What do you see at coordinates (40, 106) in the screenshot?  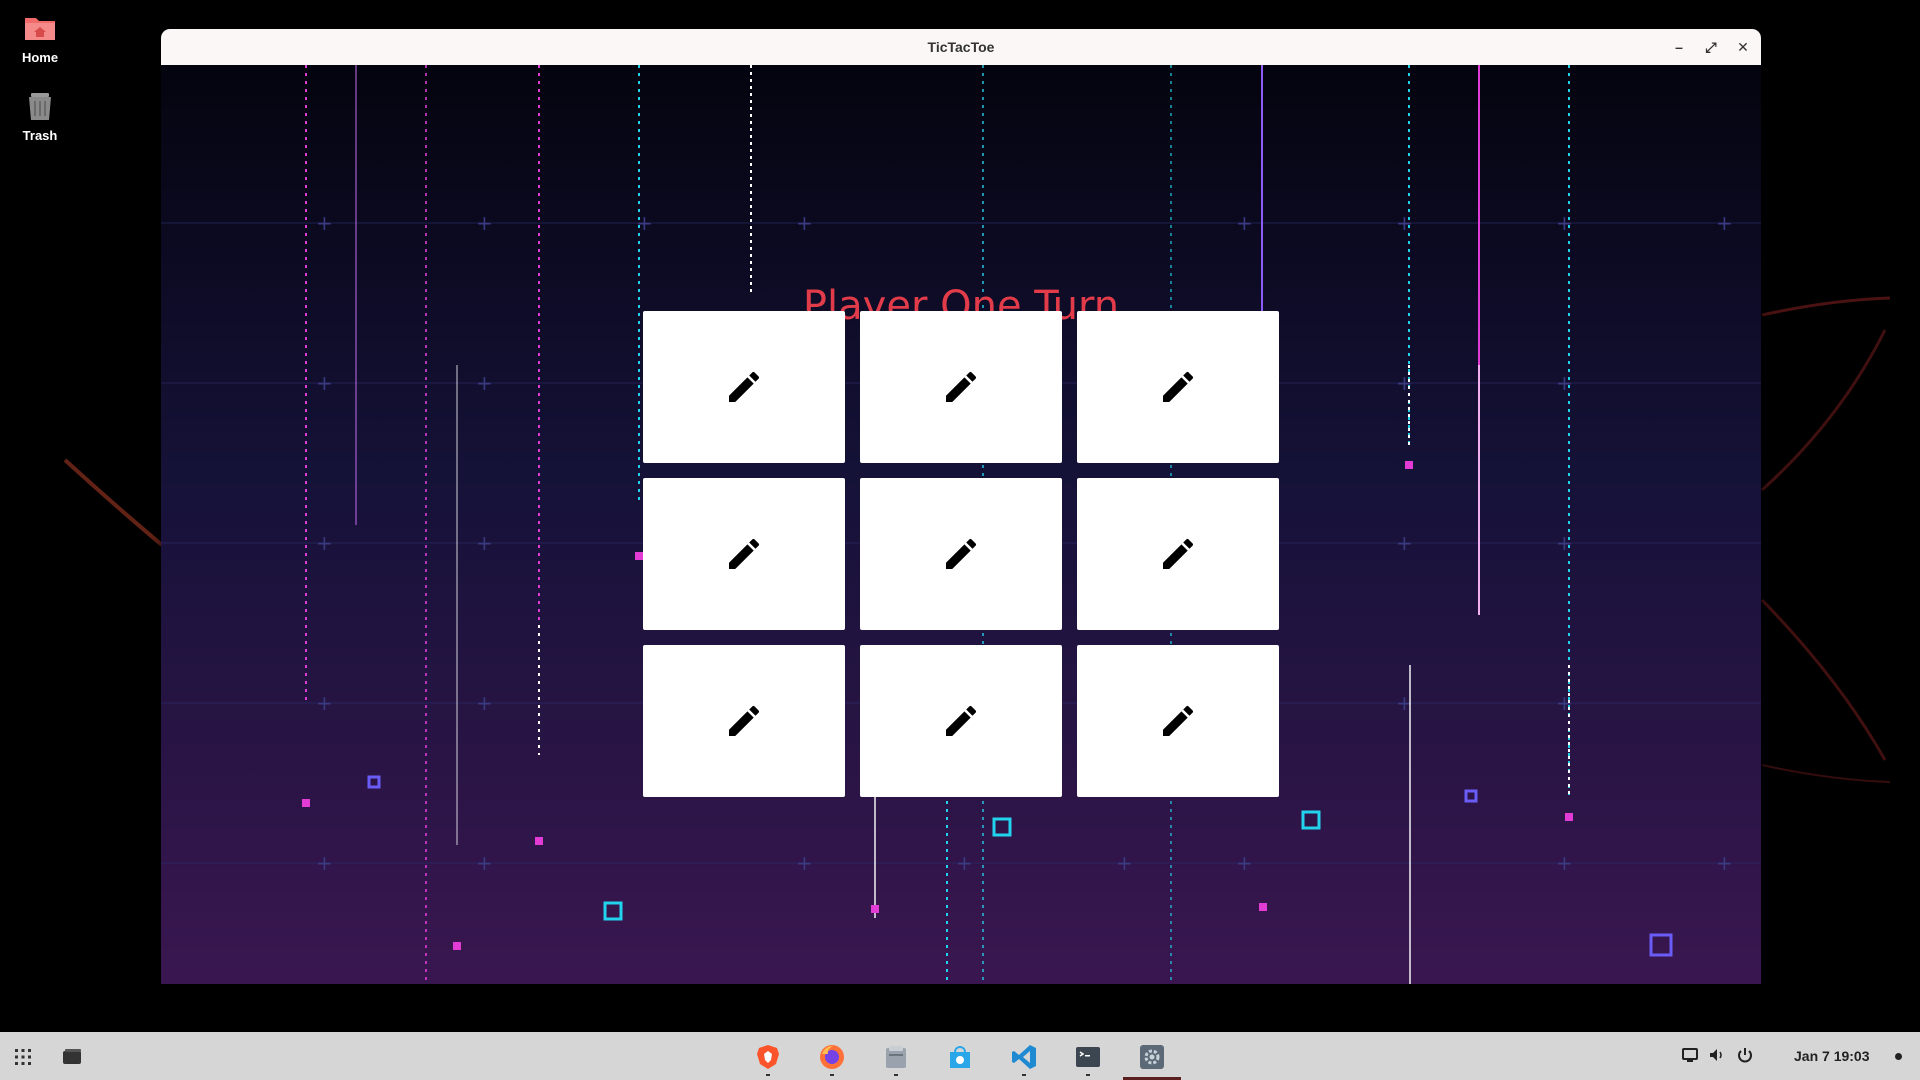 I see `trash-icon` at bounding box center [40, 106].